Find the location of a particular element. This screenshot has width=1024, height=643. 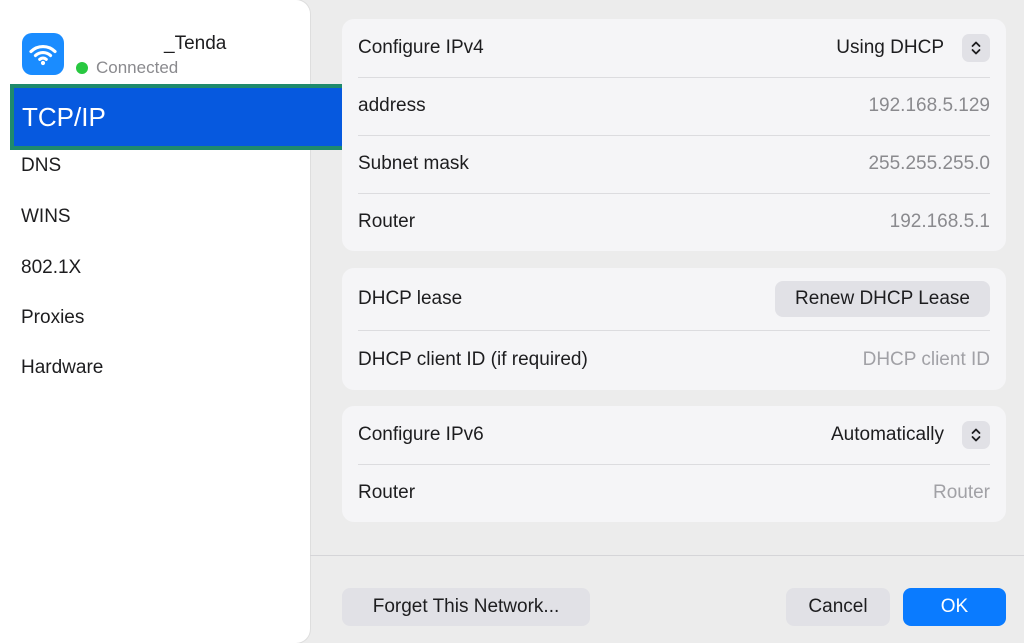

network-header: _Tenda Connected is located at coordinates (162, 56).